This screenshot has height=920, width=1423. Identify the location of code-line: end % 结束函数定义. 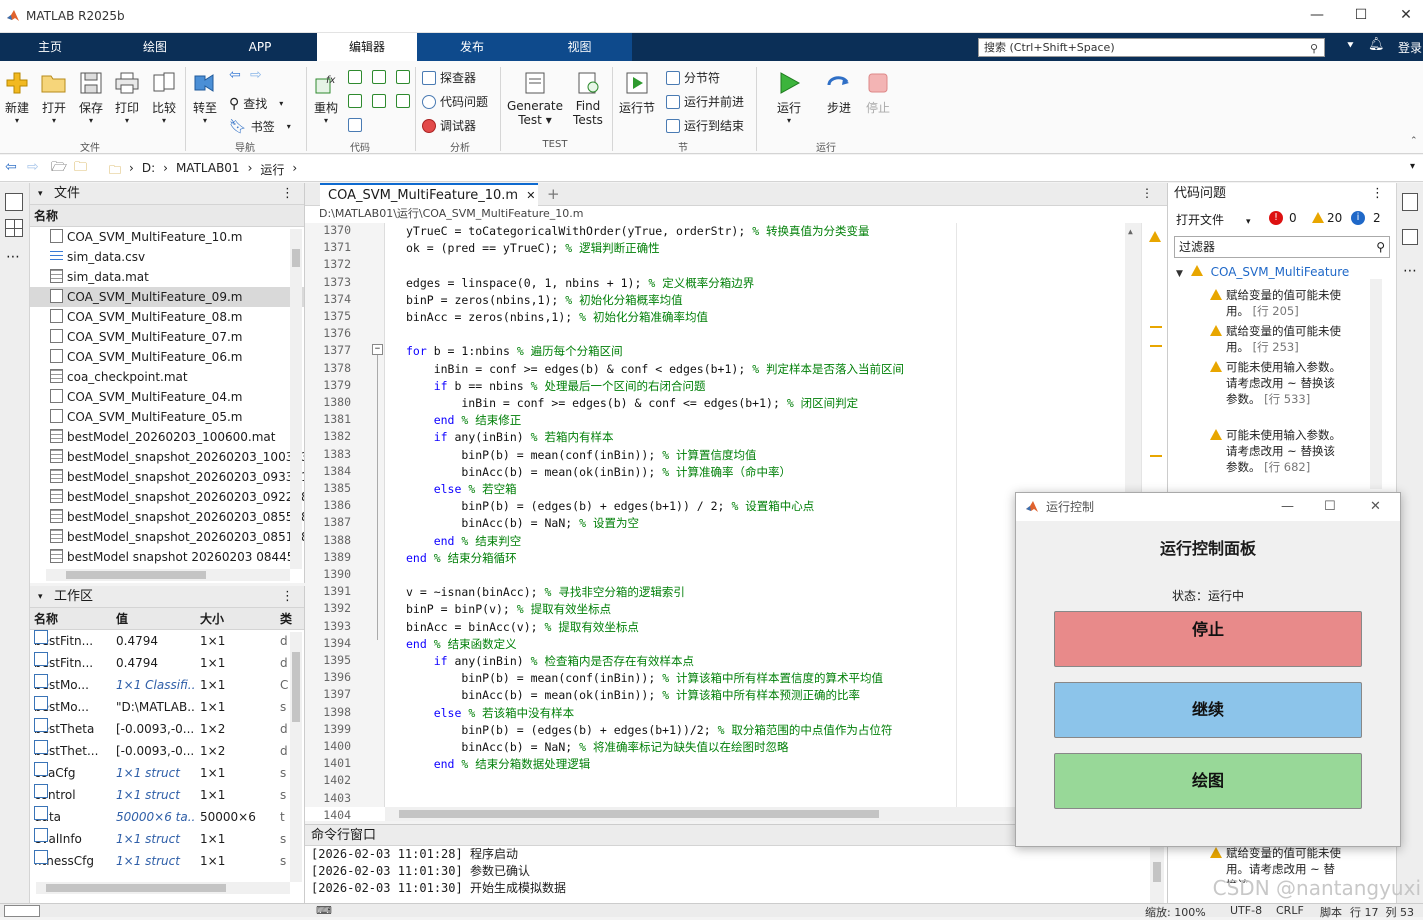
(461, 644).